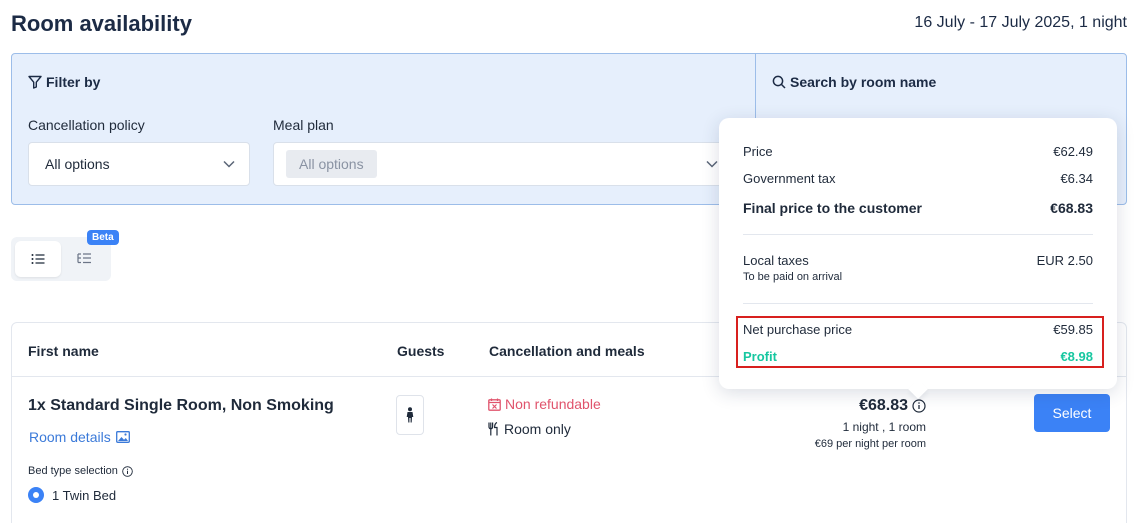 The width and height of the screenshot is (1147, 523). What do you see at coordinates (567, 351) in the screenshot?
I see `column-header-cancellation: Cancellation and meals` at bounding box center [567, 351].